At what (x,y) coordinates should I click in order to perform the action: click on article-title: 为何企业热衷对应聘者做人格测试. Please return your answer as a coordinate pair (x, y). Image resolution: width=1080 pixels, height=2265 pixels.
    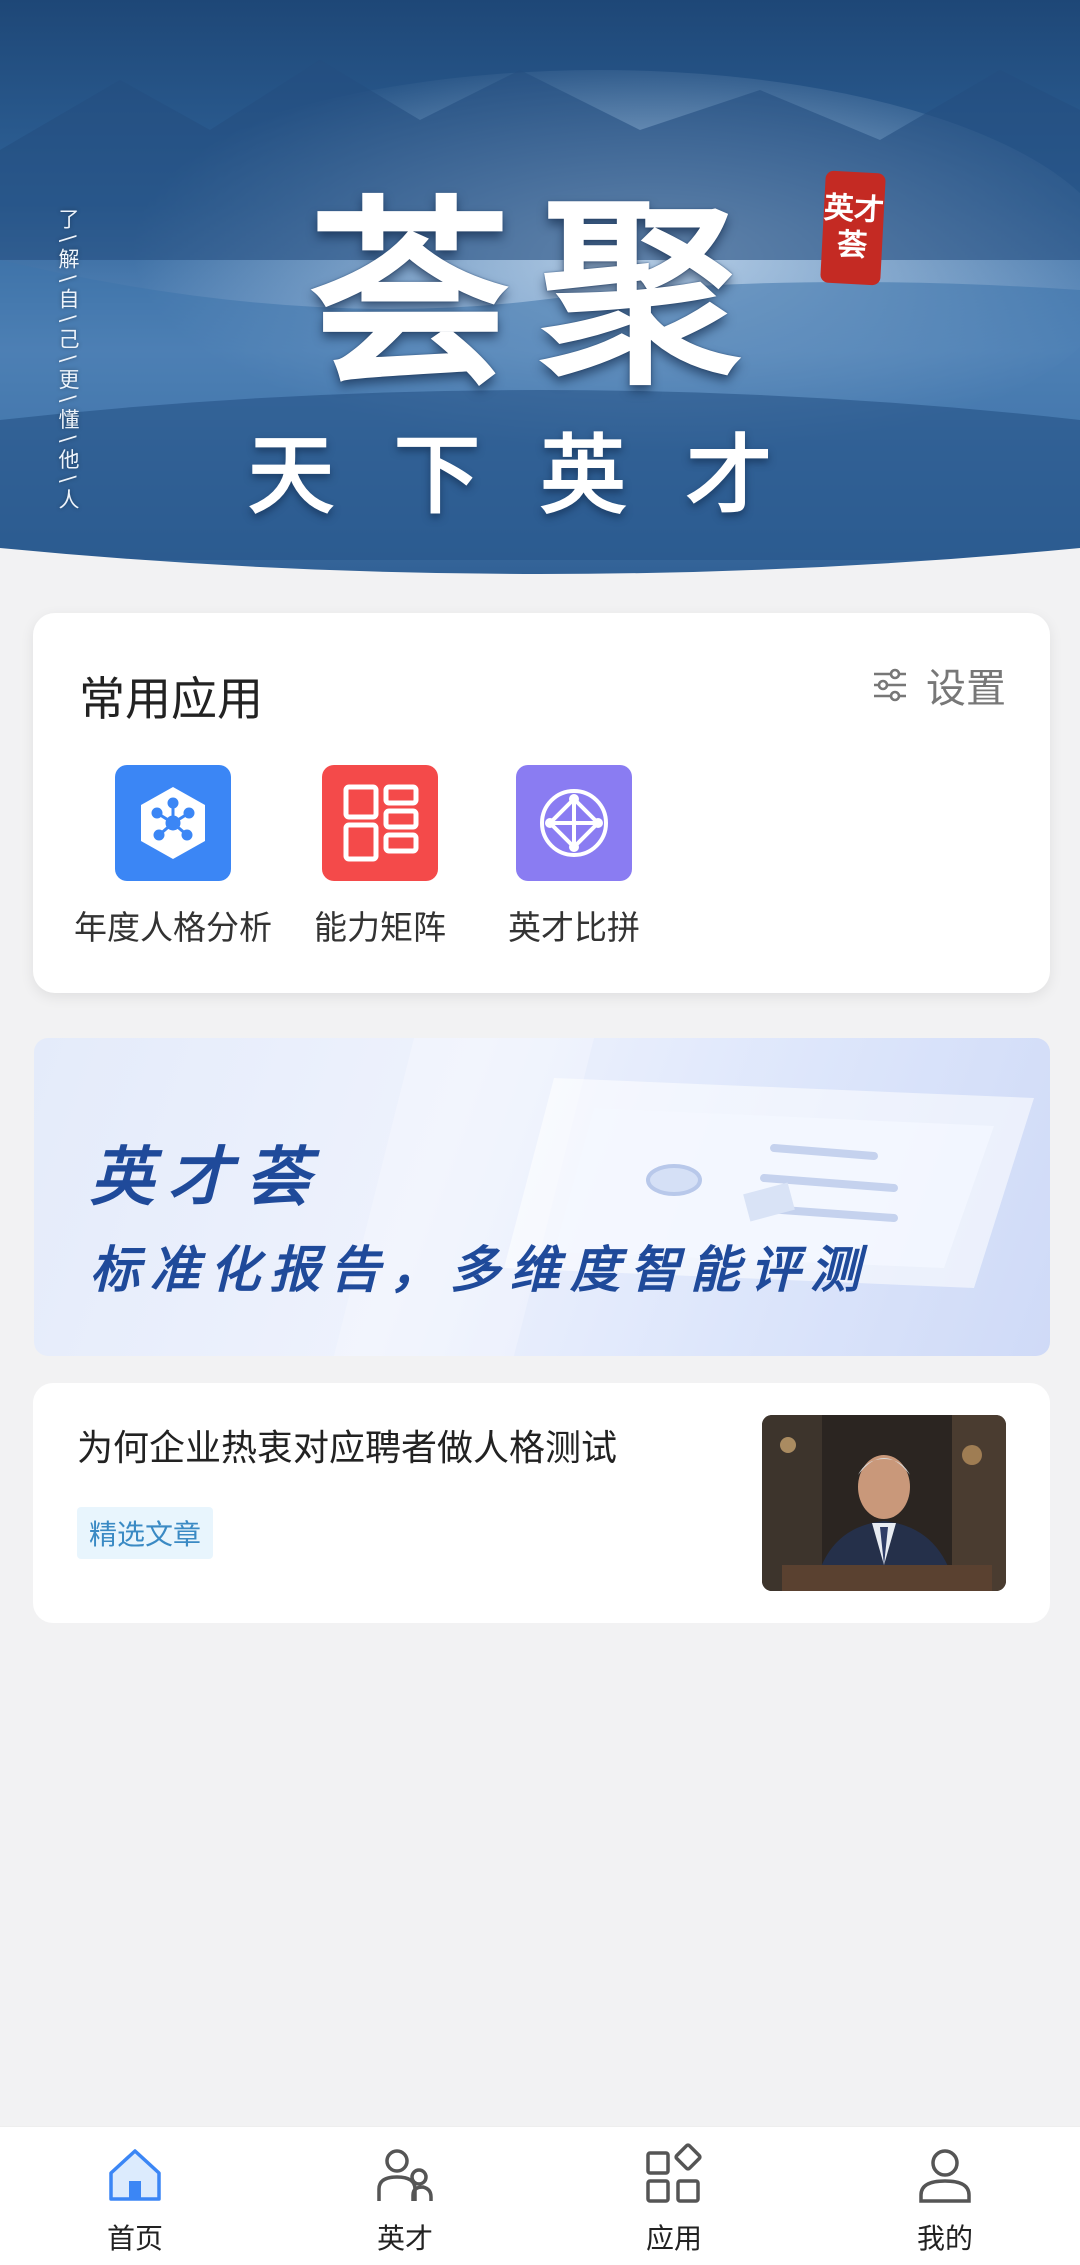
    Looking at the image, I should click on (347, 1445).